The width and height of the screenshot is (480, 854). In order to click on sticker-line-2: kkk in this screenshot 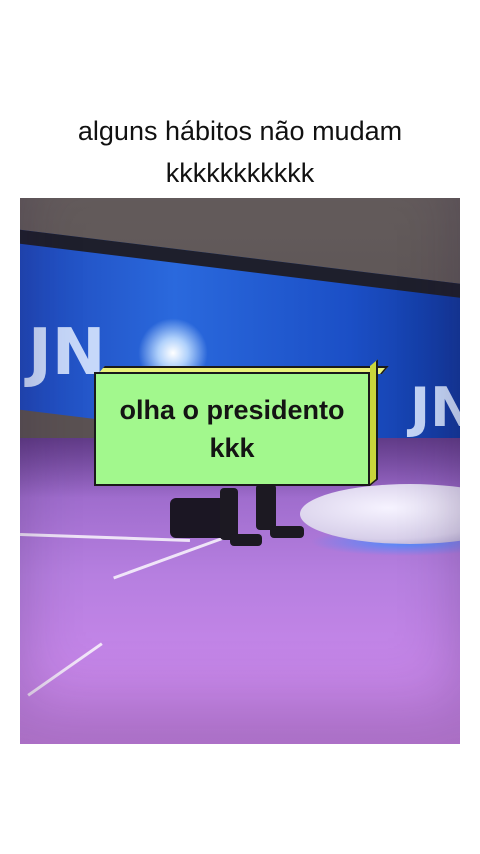, I will do `click(232, 448)`.